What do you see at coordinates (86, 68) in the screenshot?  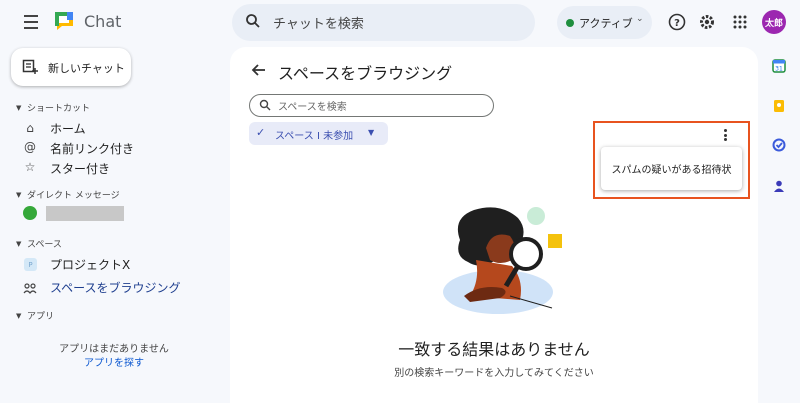 I see `new-chat-label: 新しいチャット` at bounding box center [86, 68].